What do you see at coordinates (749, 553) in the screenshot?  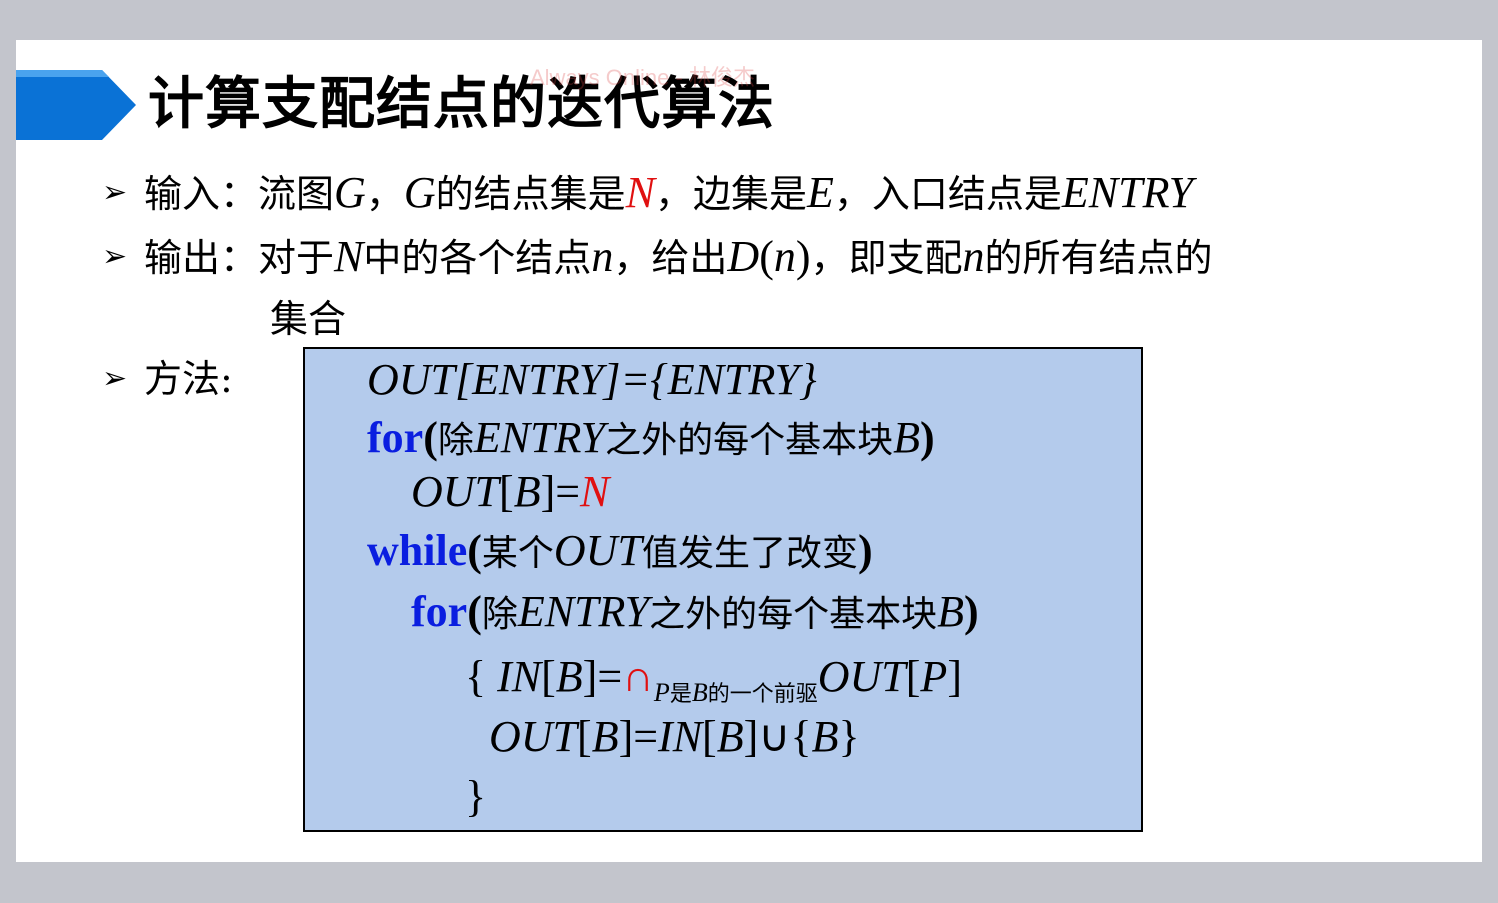 I see `code-text: 值发生了改变` at bounding box center [749, 553].